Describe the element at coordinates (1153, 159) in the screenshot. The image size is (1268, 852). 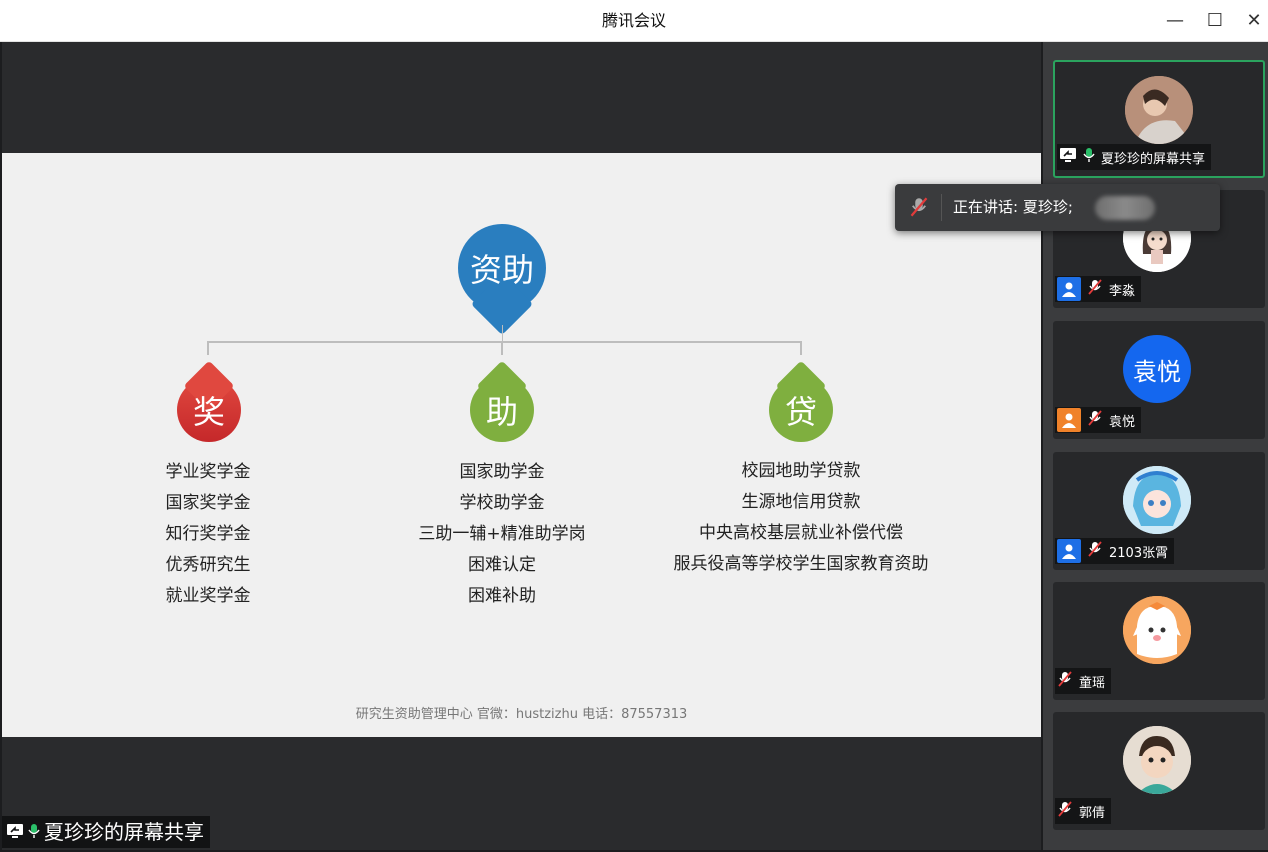
I see `participant-name: 夏珍珍的屏幕共享` at that location.